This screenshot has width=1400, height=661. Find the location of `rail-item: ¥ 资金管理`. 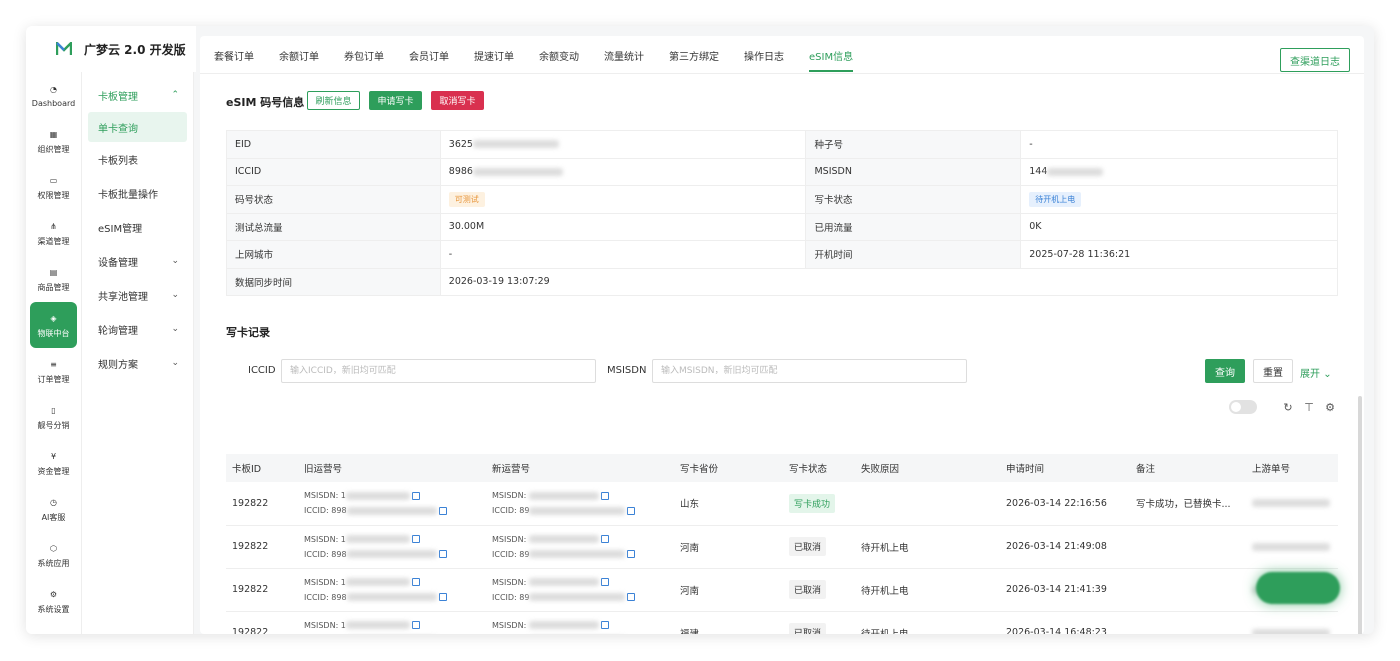

rail-item: ¥ 资金管理 is located at coordinates (53, 463).